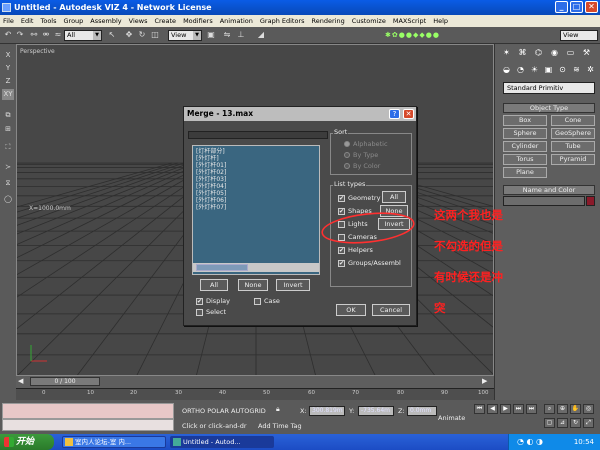 Image resolution: width=600 pixels, height=450 pixels. What do you see at coordinates (20, 35) in the screenshot?
I see `redo-icon: ↷` at bounding box center [20, 35].